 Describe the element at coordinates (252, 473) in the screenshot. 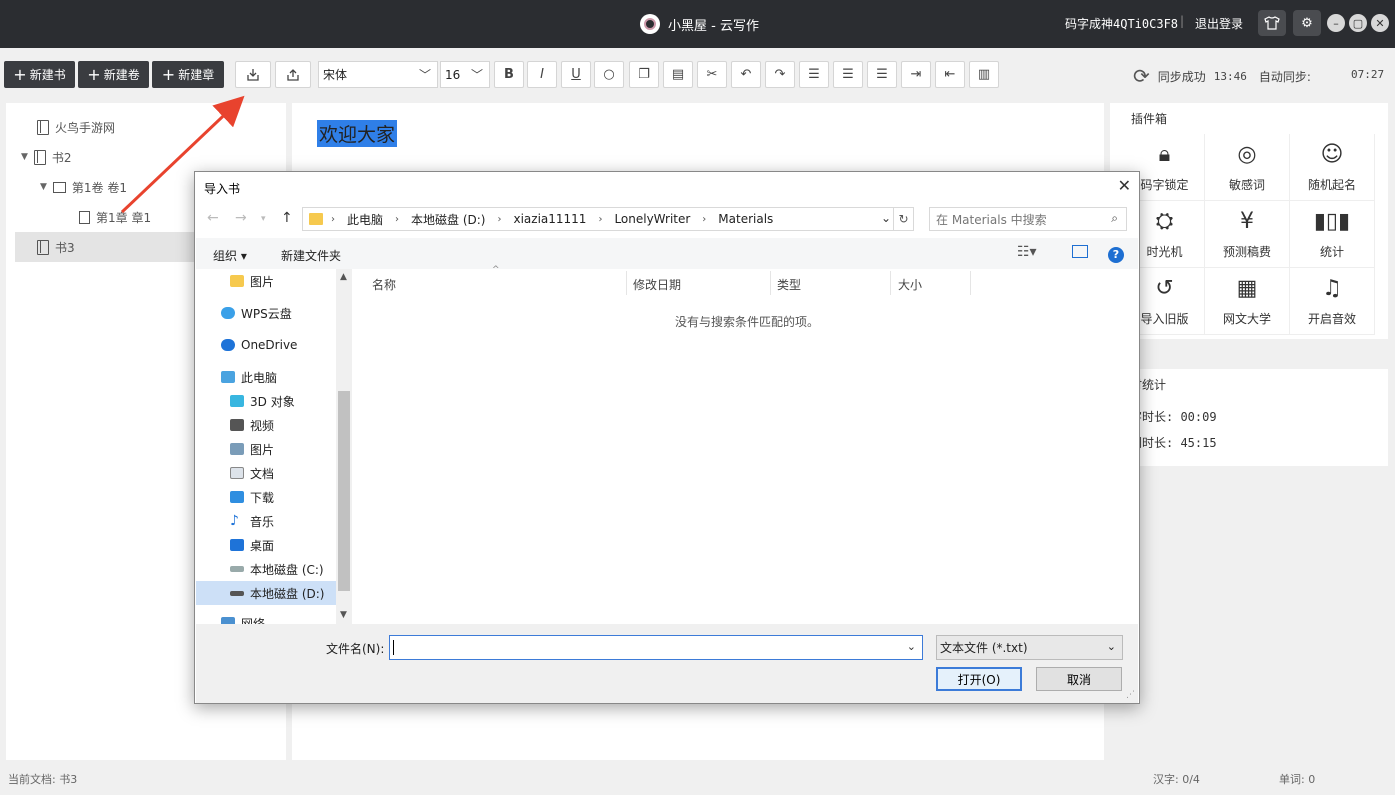

I see `nav-item-documents: 文档` at that location.